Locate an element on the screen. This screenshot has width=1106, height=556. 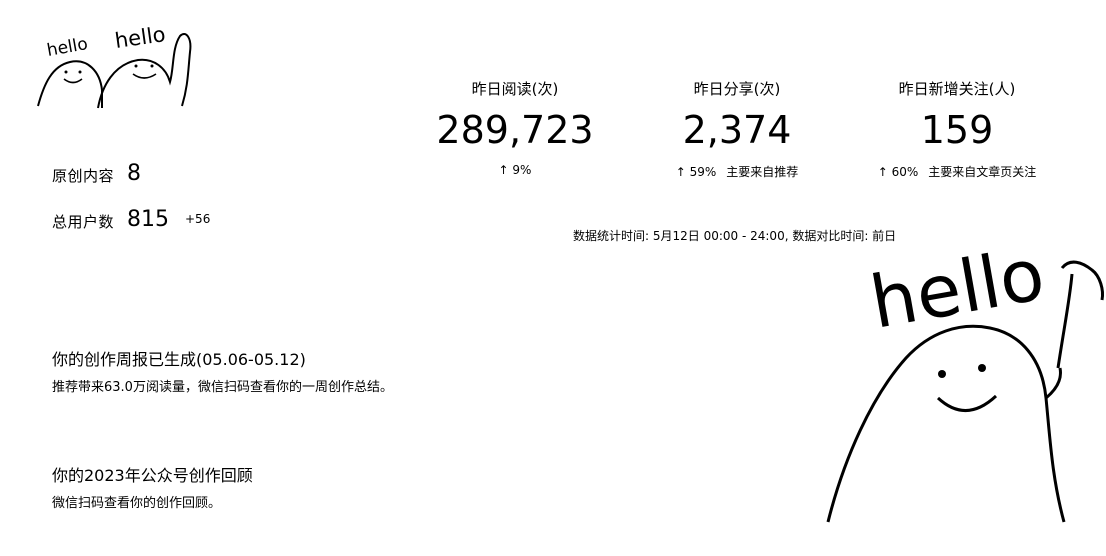
stat-change-row: ↑ 59% 主要来自推荐 is located at coordinates (737, 171).